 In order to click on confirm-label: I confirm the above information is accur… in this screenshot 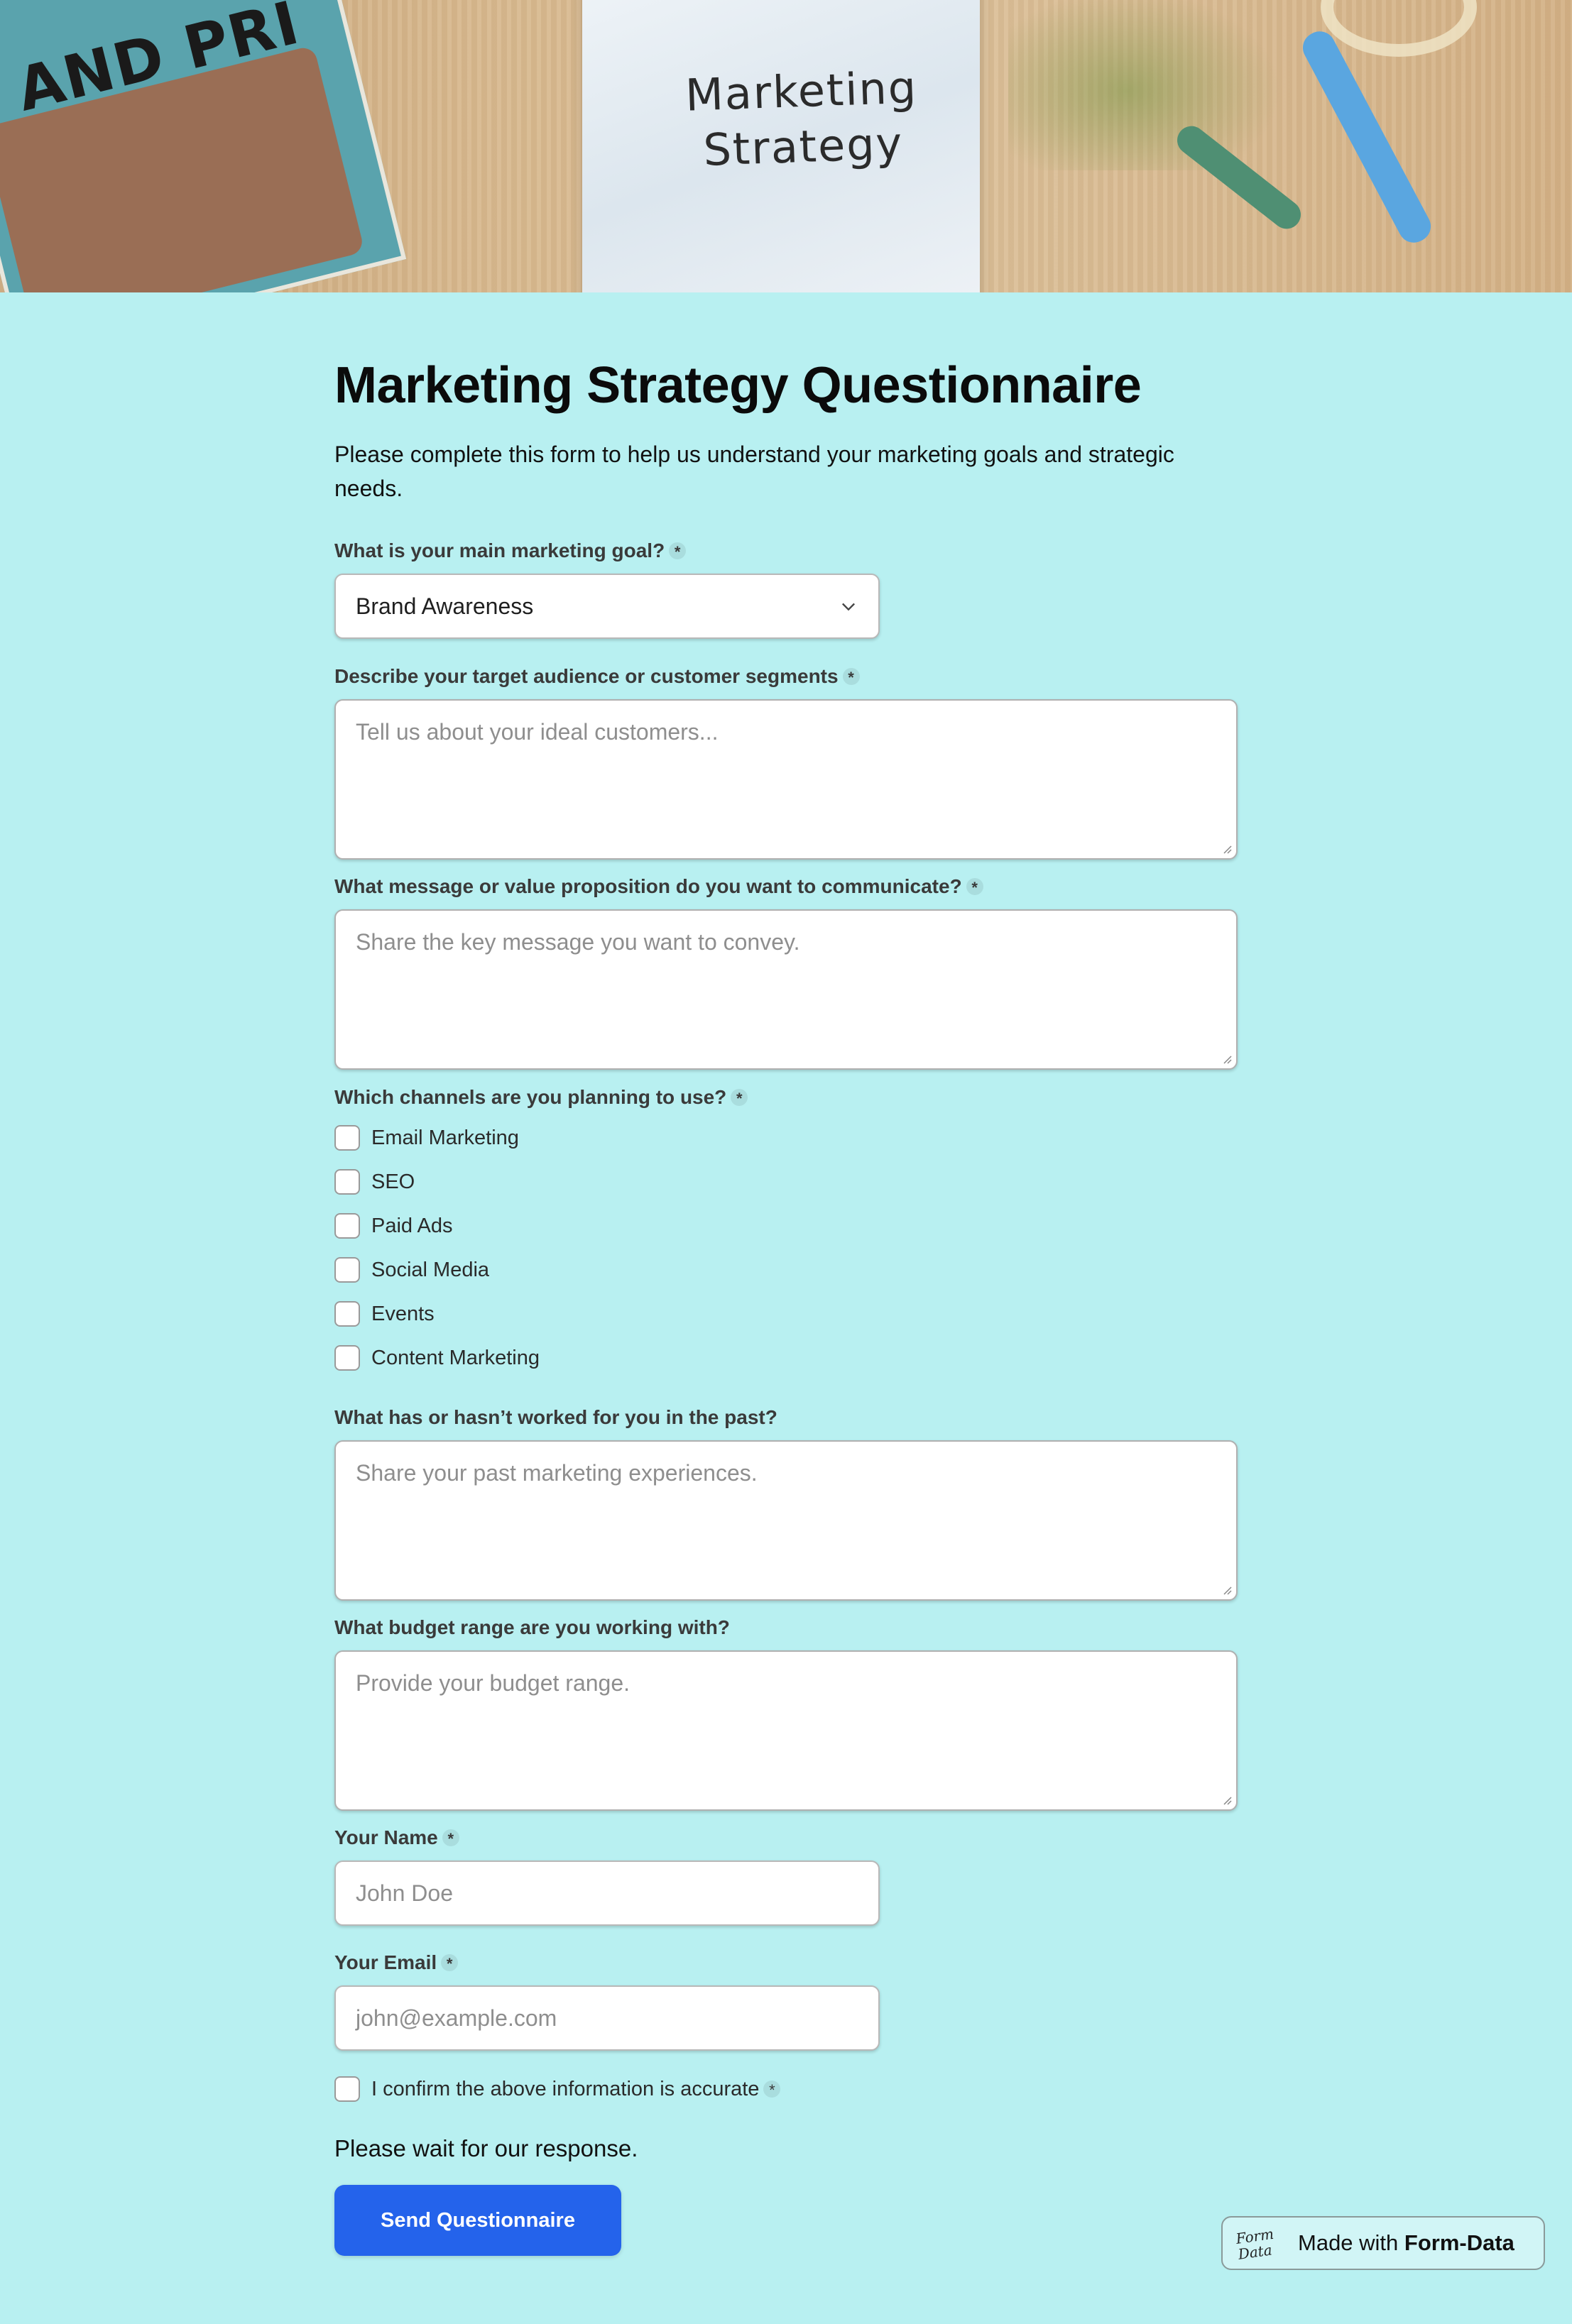, I will do `click(565, 2088)`.